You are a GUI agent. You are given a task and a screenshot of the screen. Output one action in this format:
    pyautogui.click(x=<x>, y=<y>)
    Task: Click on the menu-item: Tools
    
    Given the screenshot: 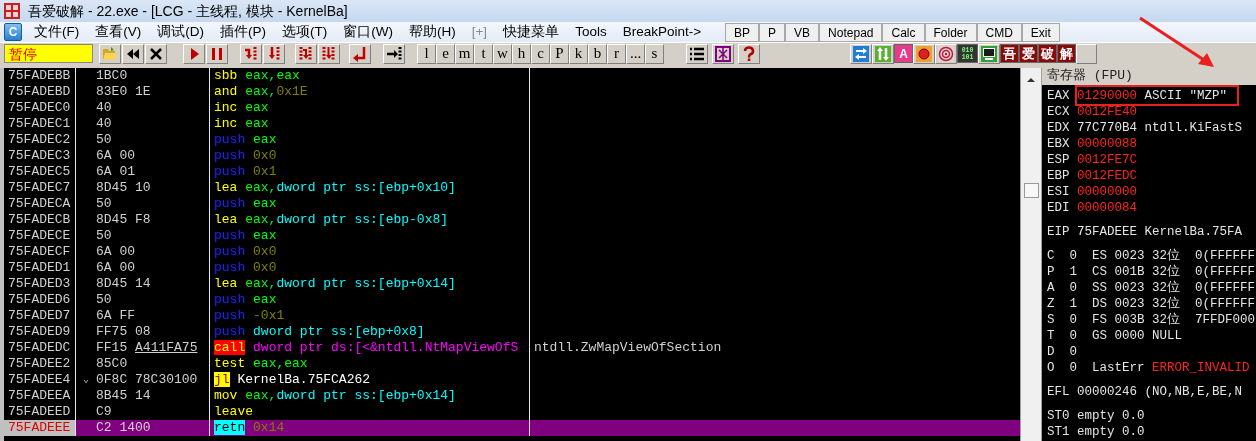 What is the action you would take?
    pyautogui.click(x=591, y=32)
    